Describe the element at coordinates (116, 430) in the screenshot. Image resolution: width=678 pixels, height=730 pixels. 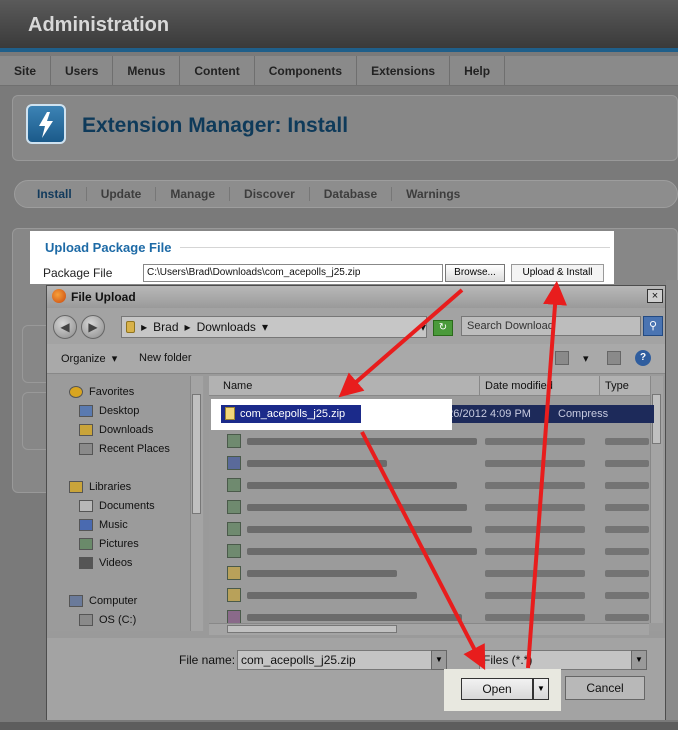
I see `nav-downloads: Downloads` at that location.